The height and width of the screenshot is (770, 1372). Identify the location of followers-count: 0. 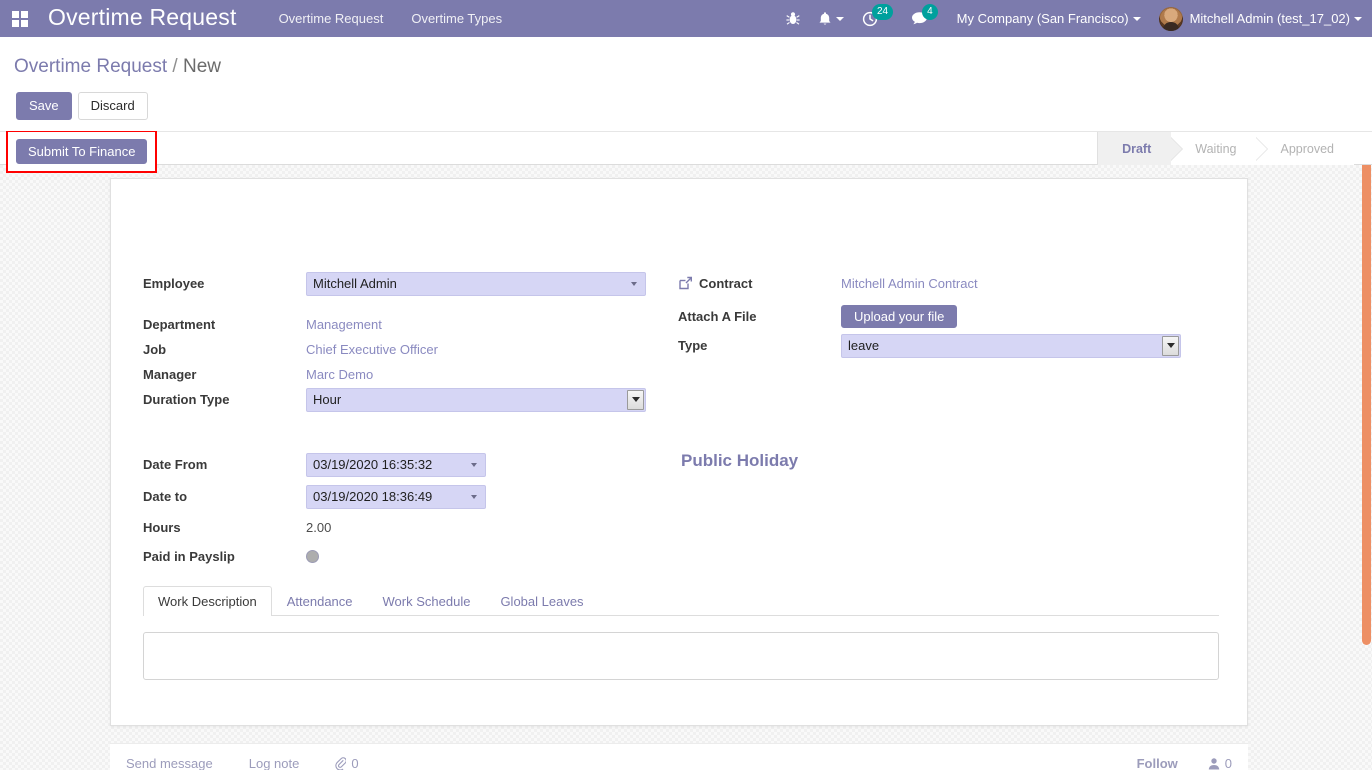
(1228, 763).